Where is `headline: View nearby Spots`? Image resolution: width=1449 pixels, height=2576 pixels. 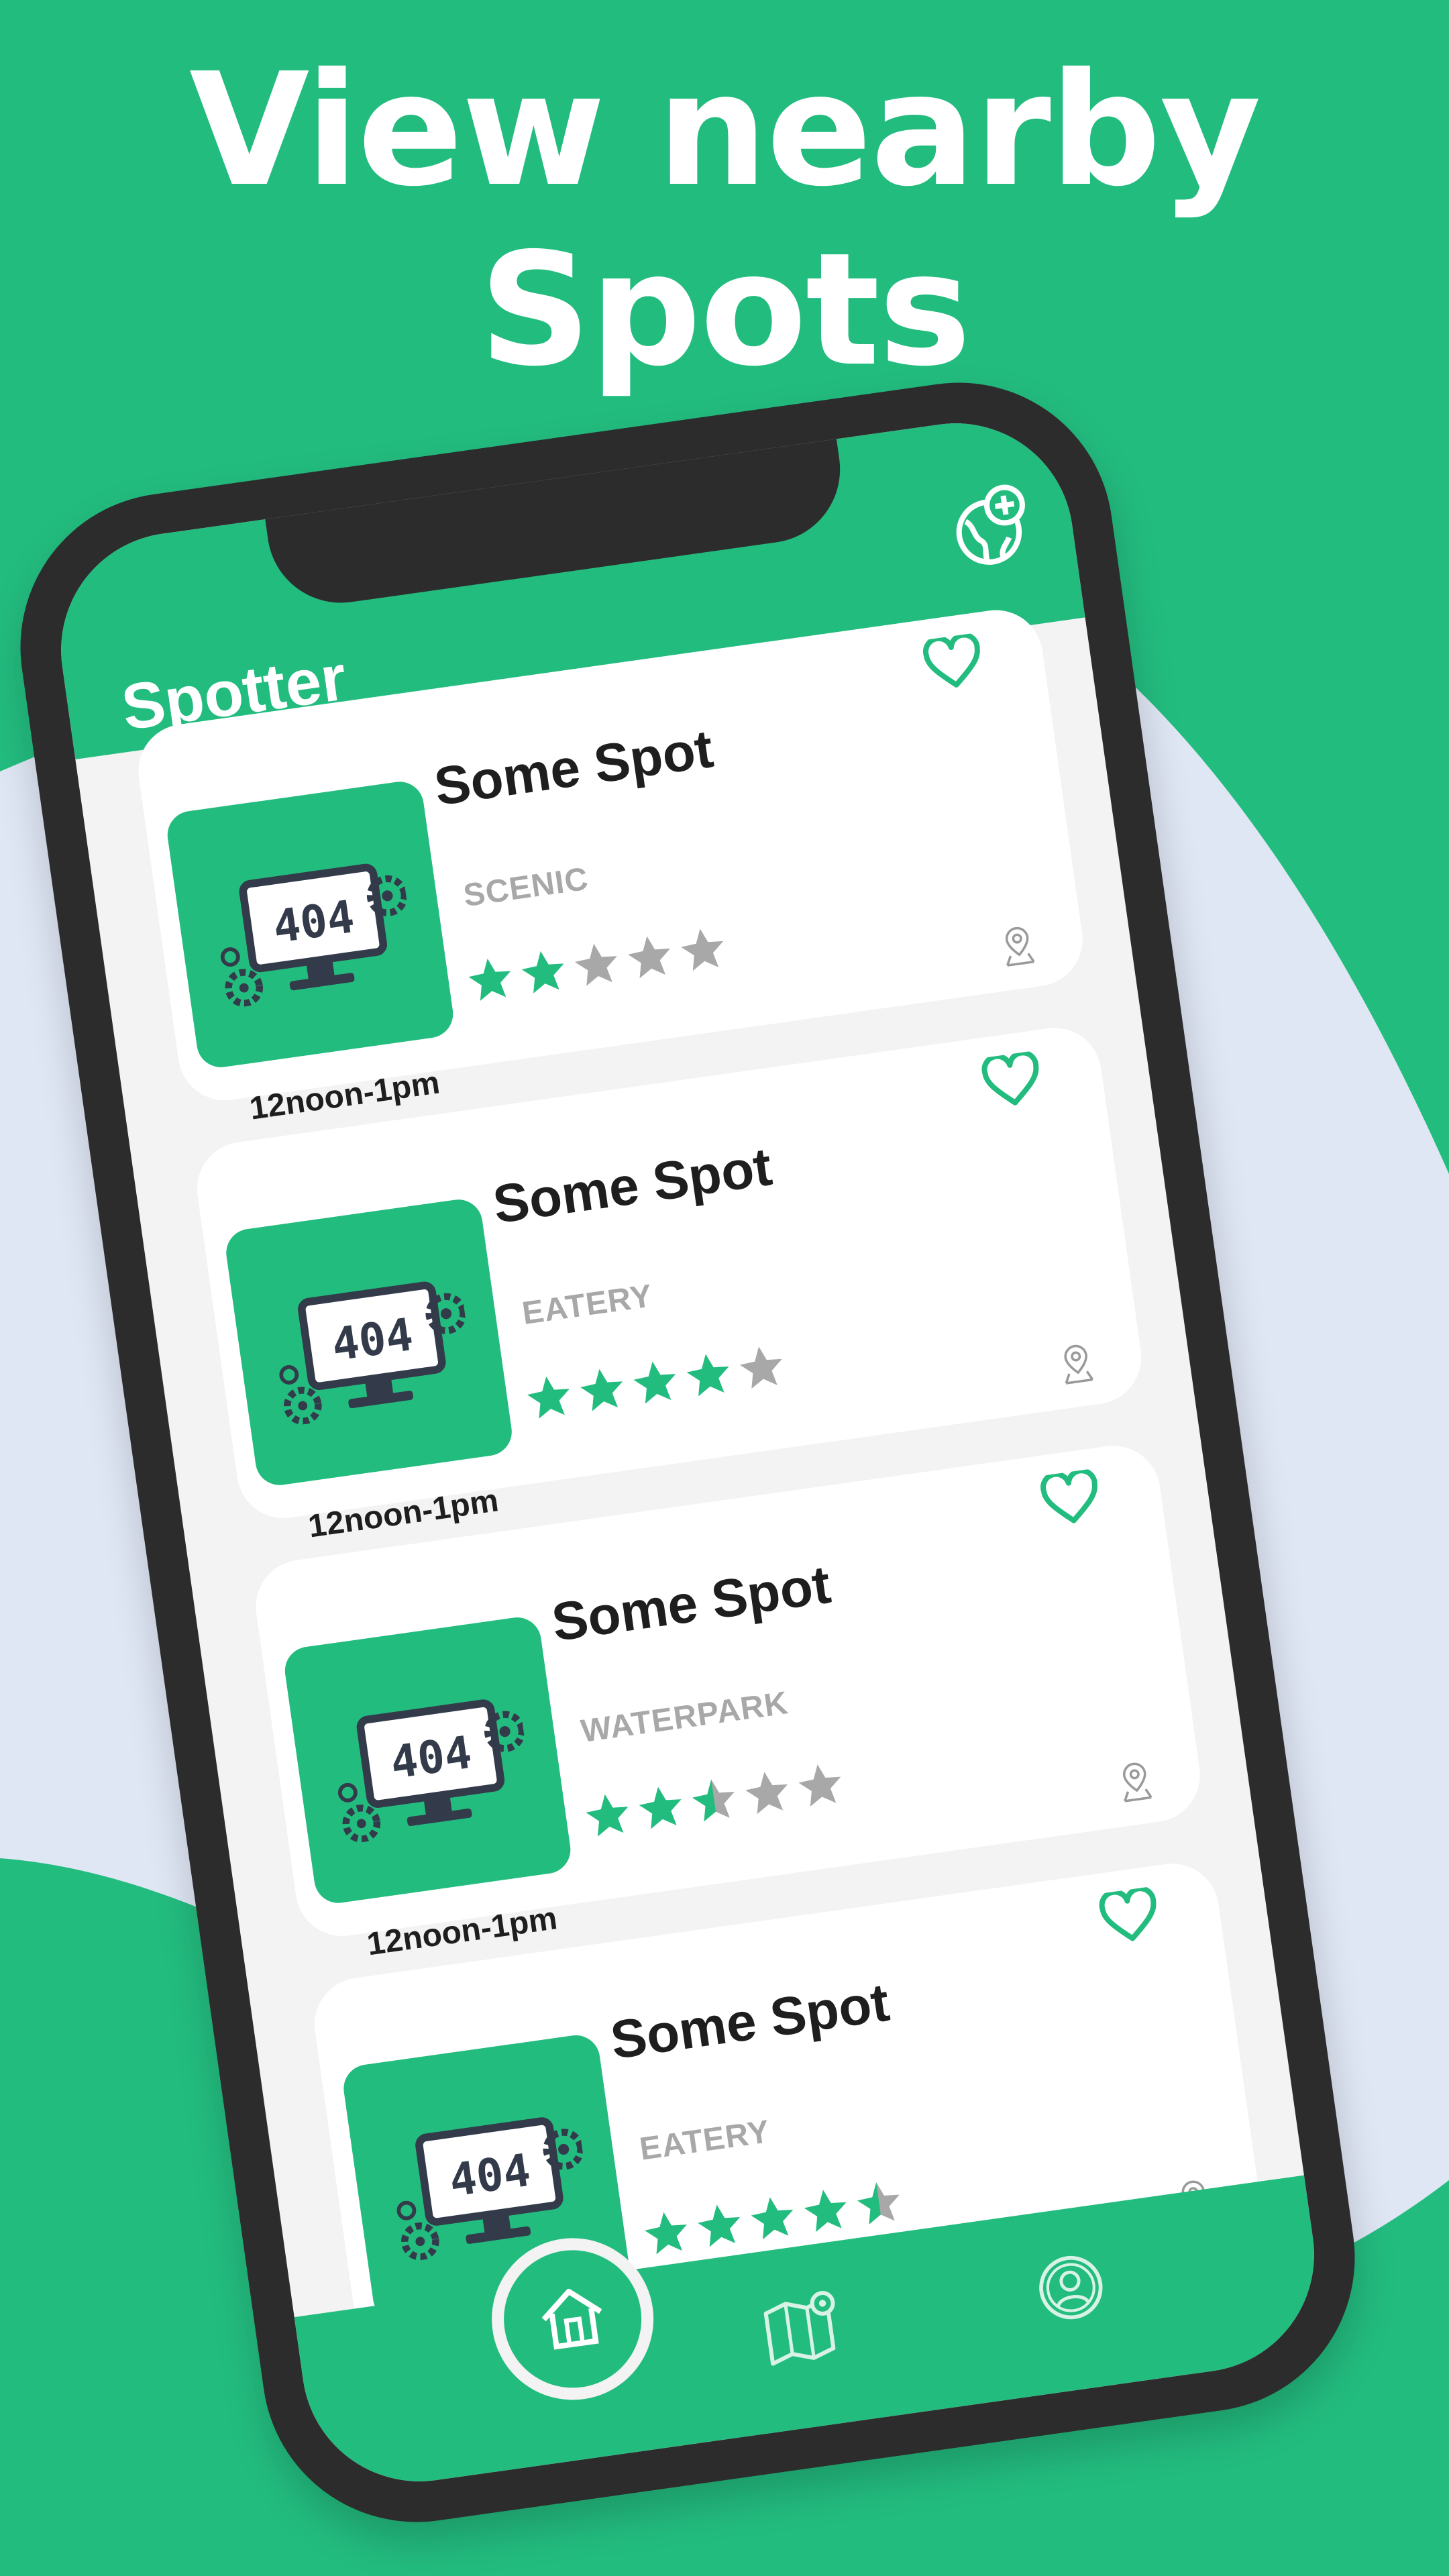 headline: View nearby Spots is located at coordinates (724, 220).